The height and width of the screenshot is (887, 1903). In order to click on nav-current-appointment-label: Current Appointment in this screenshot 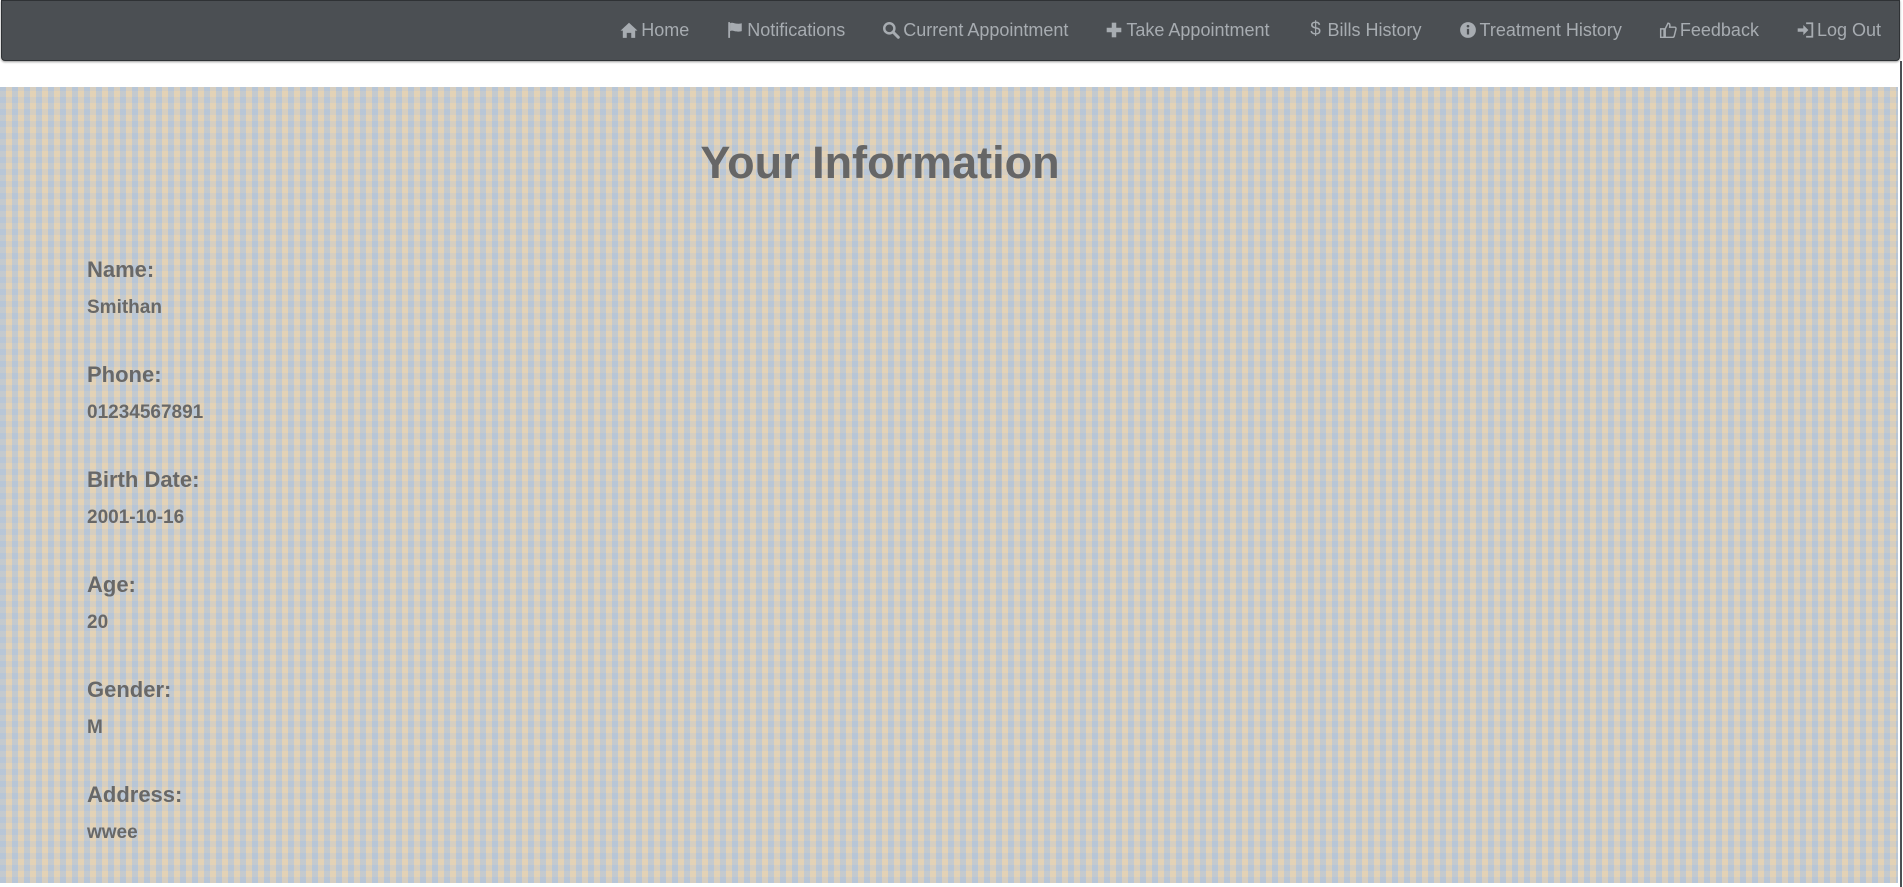, I will do `click(986, 29)`.